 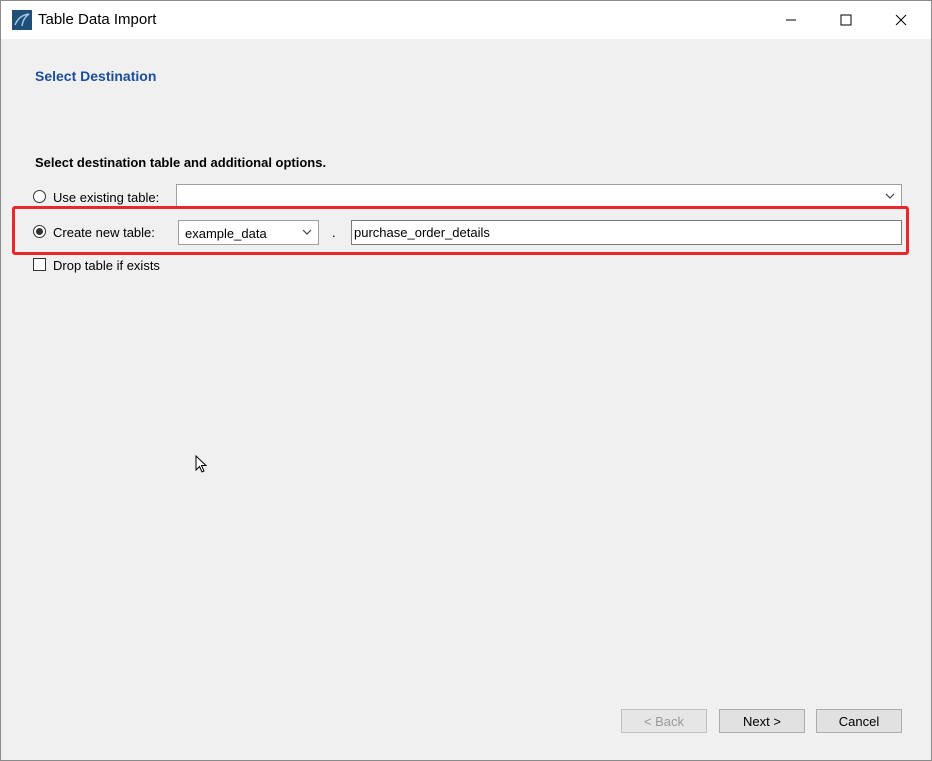 I want to click on back-button: < Back, so click(x=664, y=721).